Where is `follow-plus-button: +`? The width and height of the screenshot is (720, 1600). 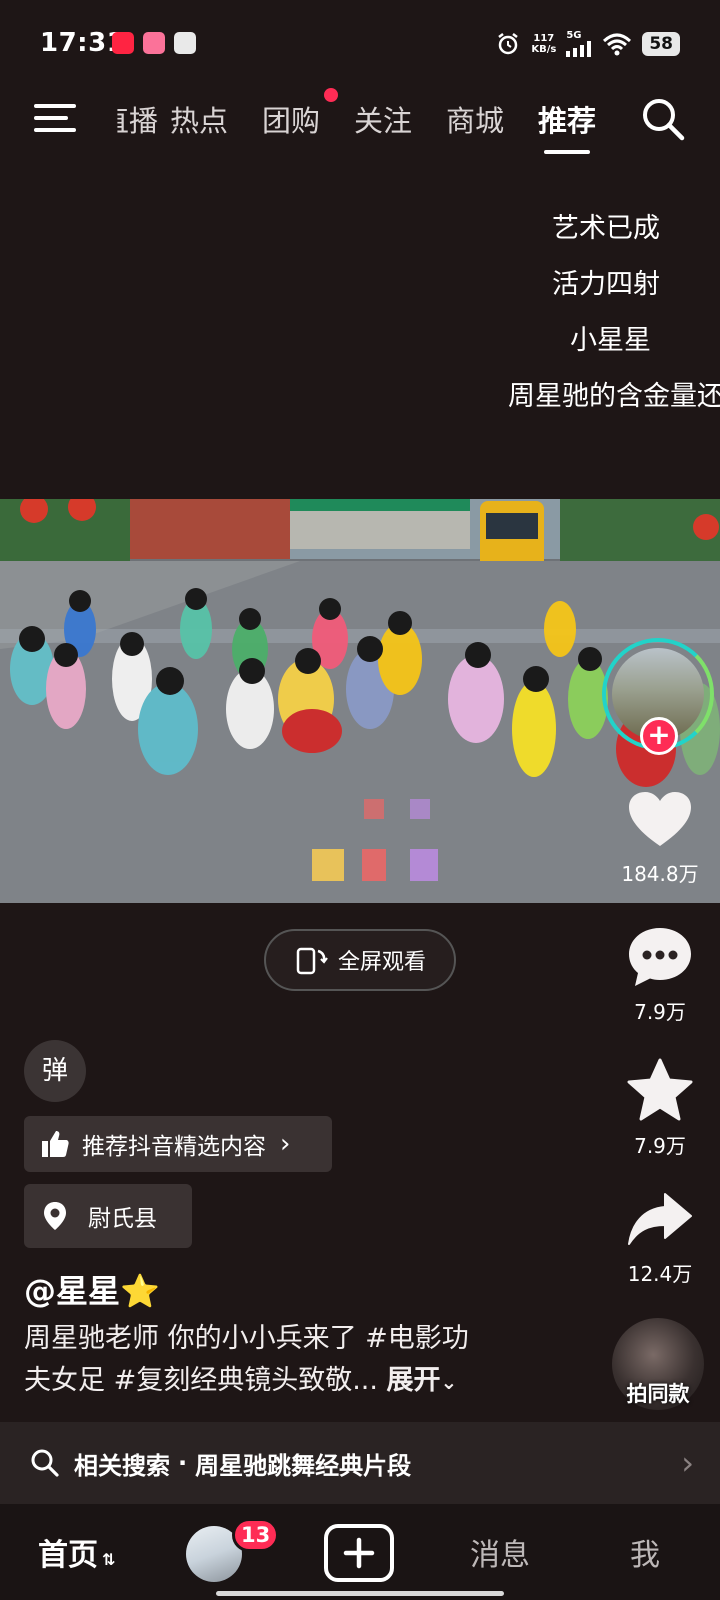 follow-plus-button: + is located at coordinates (659, 736).